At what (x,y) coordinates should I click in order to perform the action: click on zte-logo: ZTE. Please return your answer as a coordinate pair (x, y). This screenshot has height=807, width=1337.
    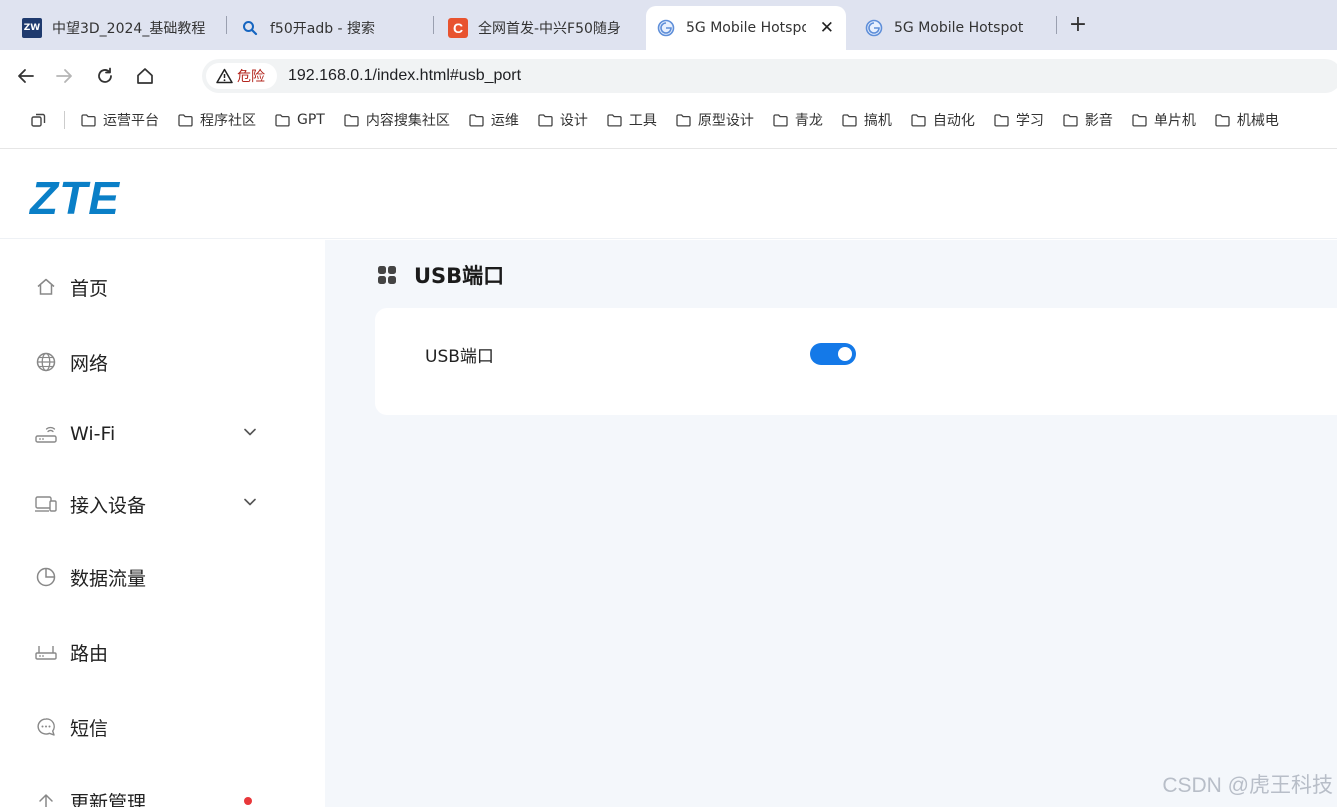
    Looking at the image, I should click on (75, 198).